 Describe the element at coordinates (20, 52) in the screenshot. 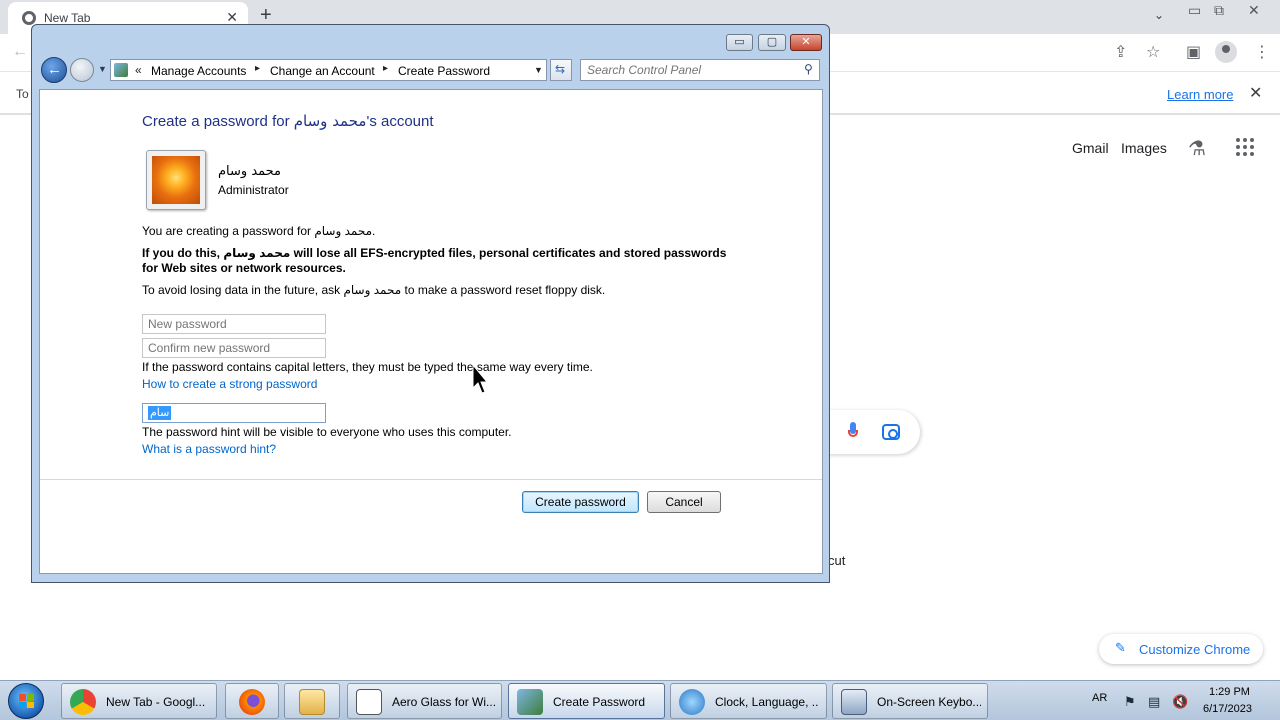

I see `back-arrow-icon: ←` at that location.